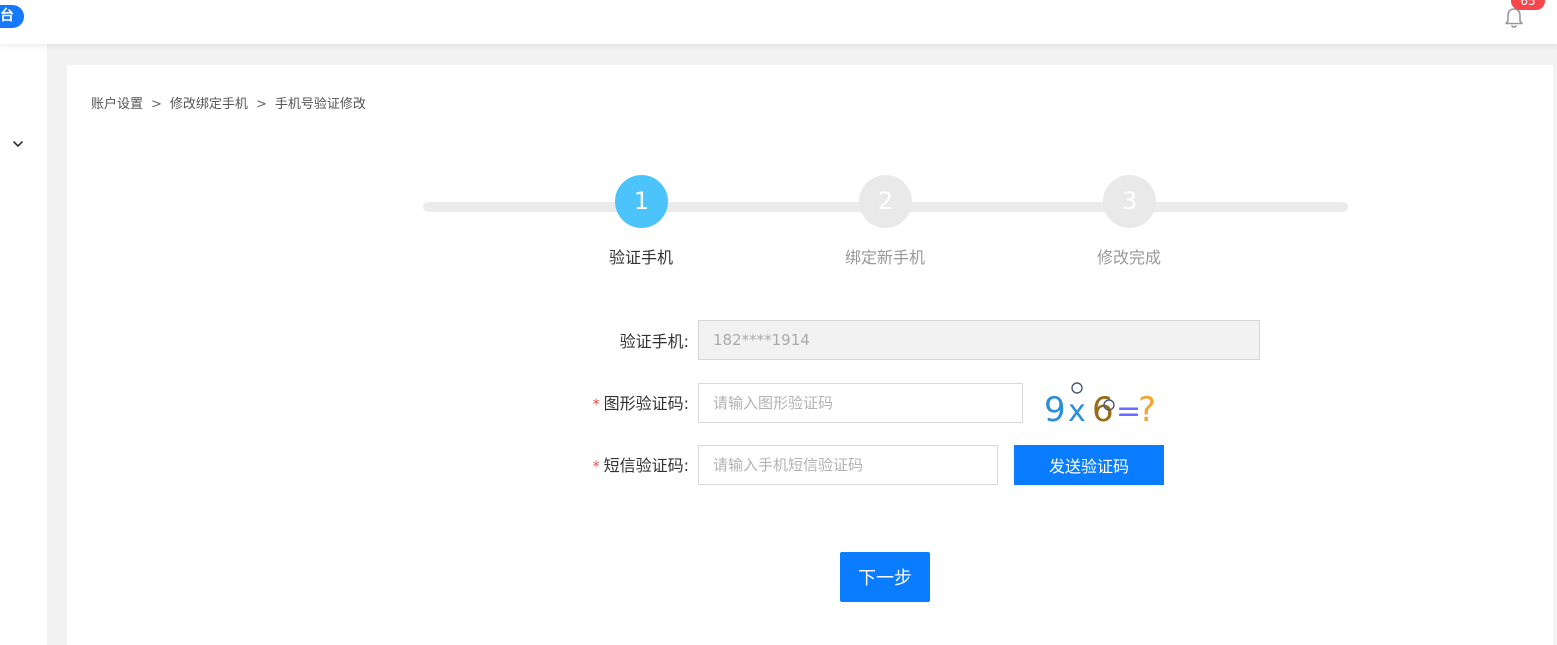 The height and width of the screenshot is (645, 1557). I want to click on sms-code-input, so click(848, 465).